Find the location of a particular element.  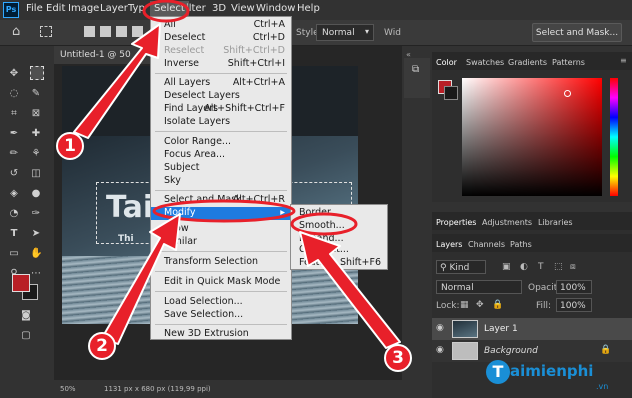

callout-badge-1: 1 is located at coordinates (70, 146).